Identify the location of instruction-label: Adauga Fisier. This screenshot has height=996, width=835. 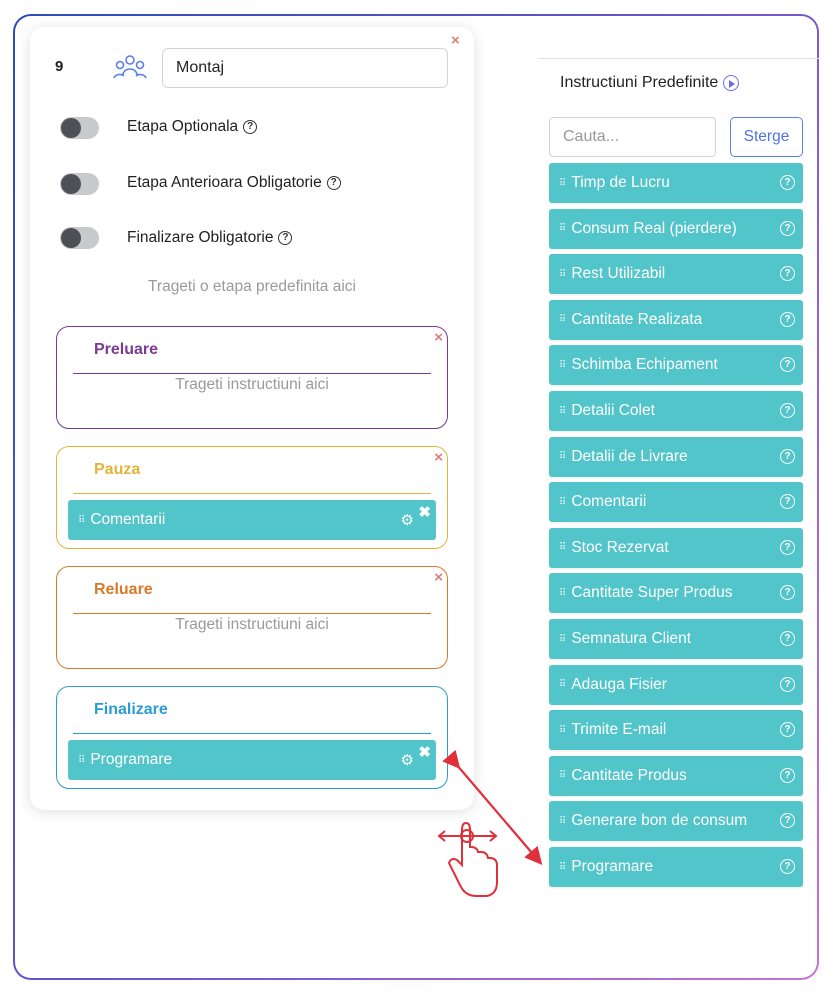
(619, 684).